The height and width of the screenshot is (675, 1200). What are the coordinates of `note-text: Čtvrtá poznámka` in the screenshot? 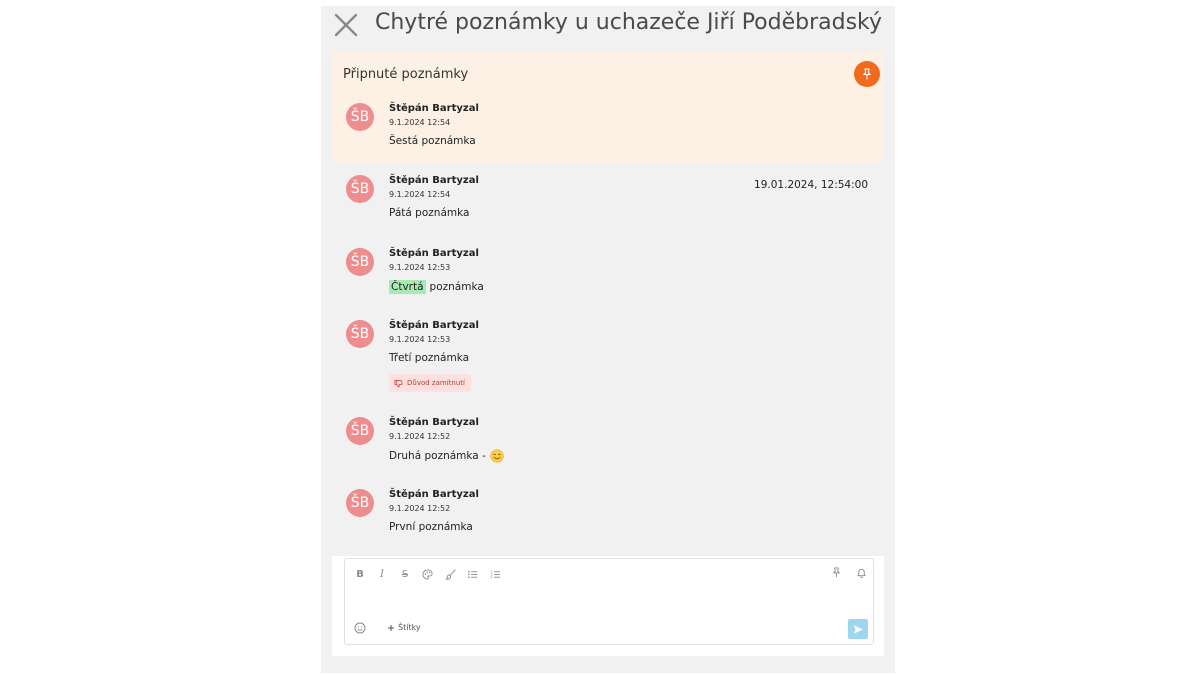 It's located at (436, 287).